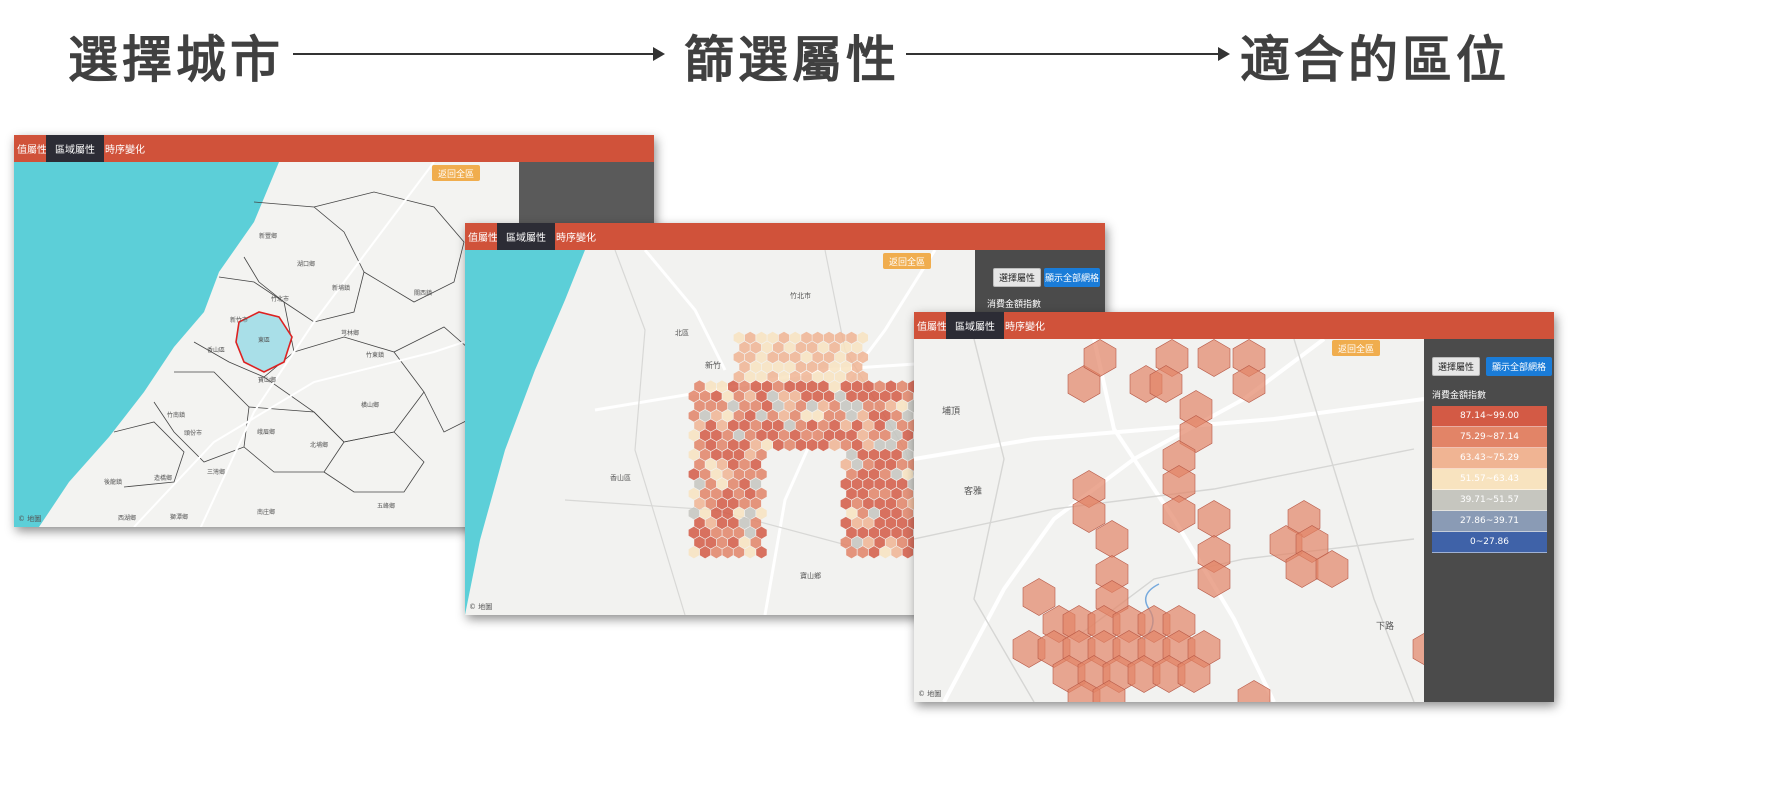 The image size is (1766, 805). What do you see at coordinates (973, 491) in the screenshot?
I see `svg-text: 客雅` at bounding box center [973, 491].